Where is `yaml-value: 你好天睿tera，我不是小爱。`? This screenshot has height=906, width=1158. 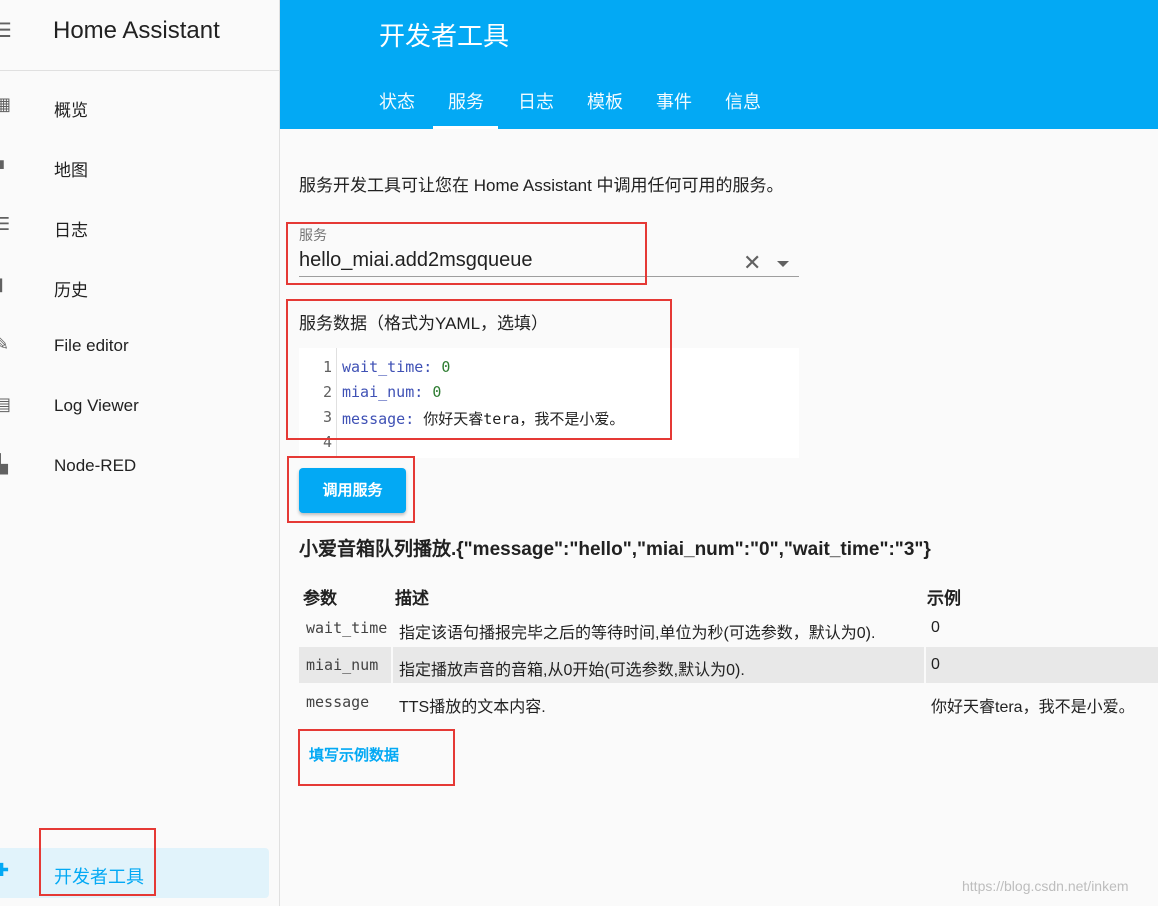
yaml-value: 你好天睿tera，我不是小爱。 is located at coordinates (524, 419).